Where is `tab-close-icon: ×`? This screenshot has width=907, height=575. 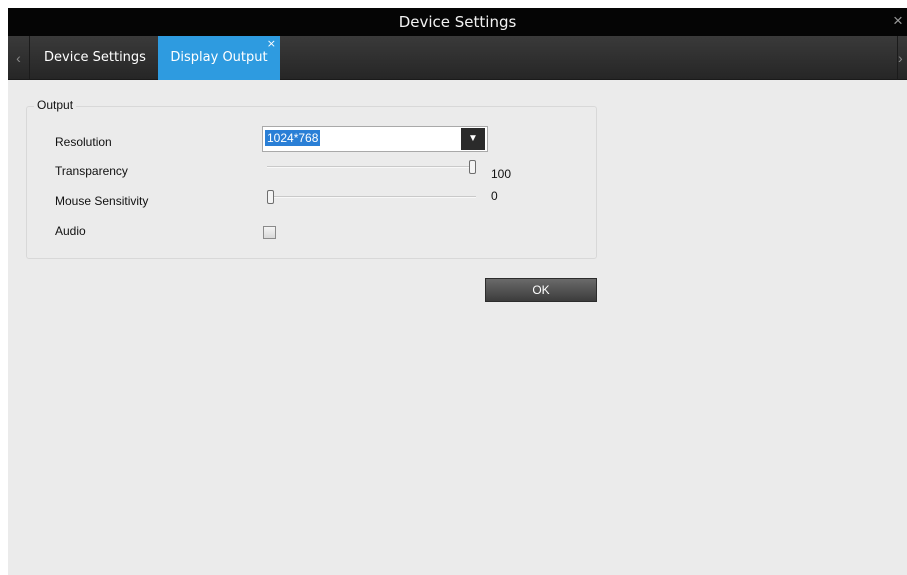
tab-close-icon: × is located at coordinates (271, 44).